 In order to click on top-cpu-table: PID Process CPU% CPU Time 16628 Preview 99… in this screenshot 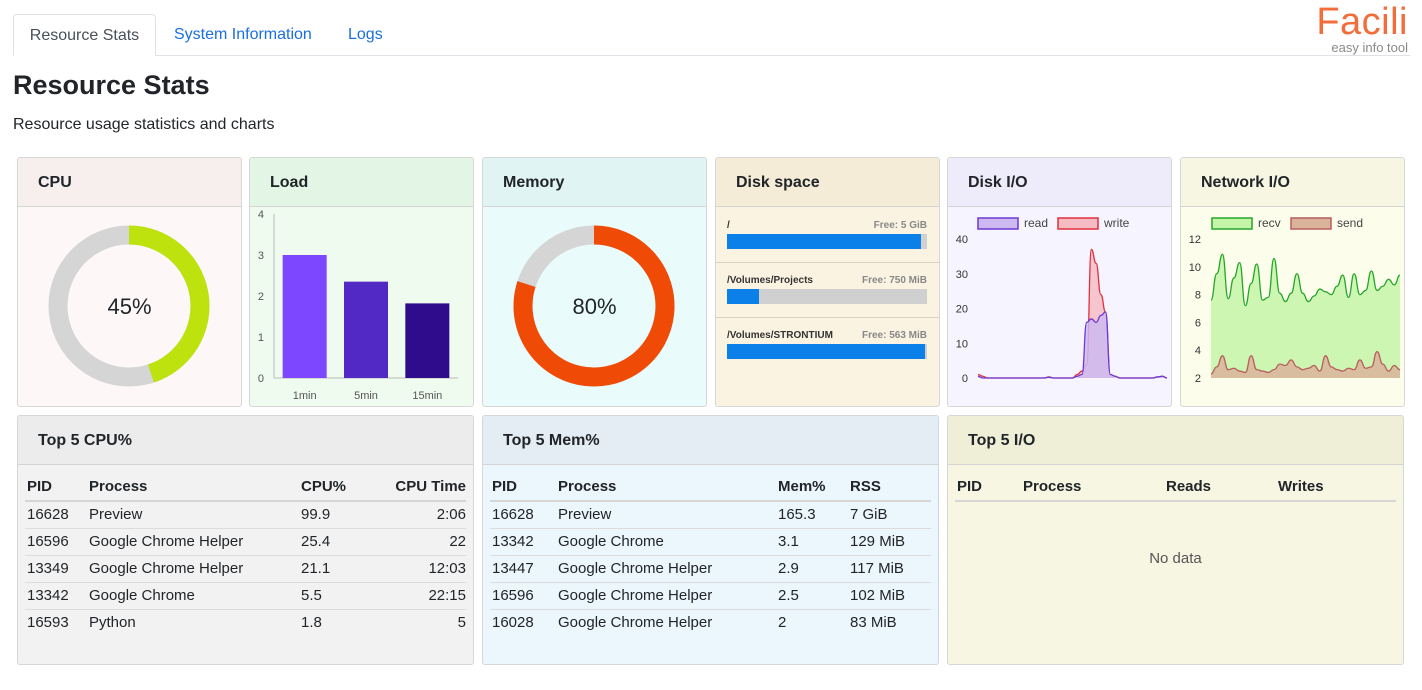, I will do `click(245, 554)`.